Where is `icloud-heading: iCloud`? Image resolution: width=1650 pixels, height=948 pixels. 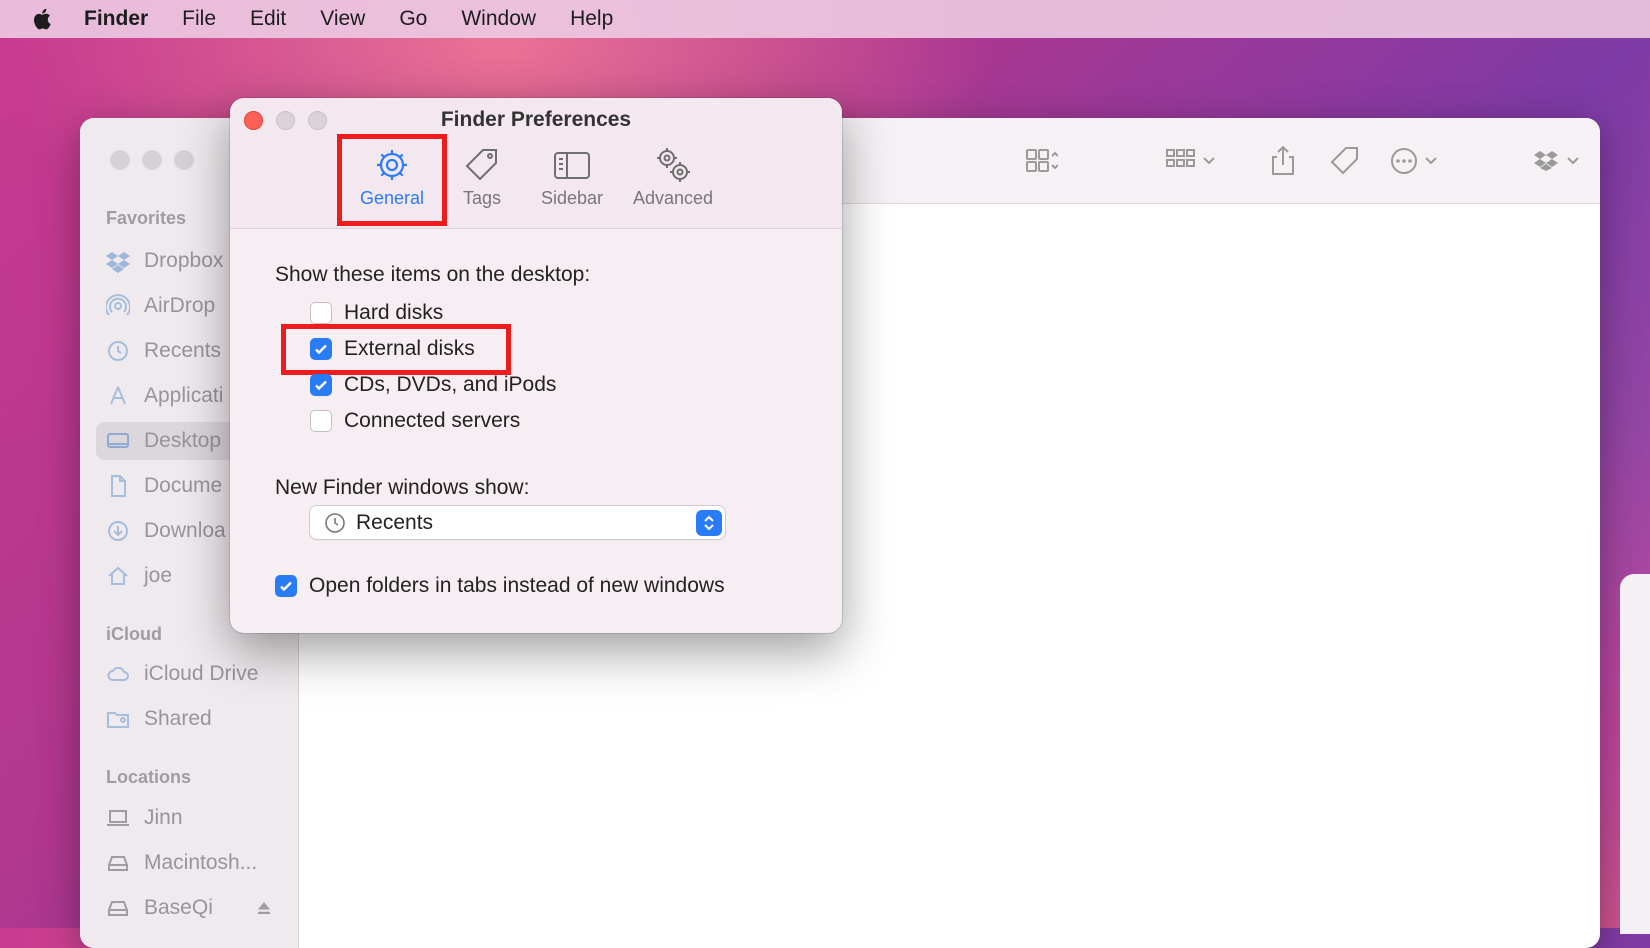
icloud-heading: iCloud is located at coordinates (134, 634).